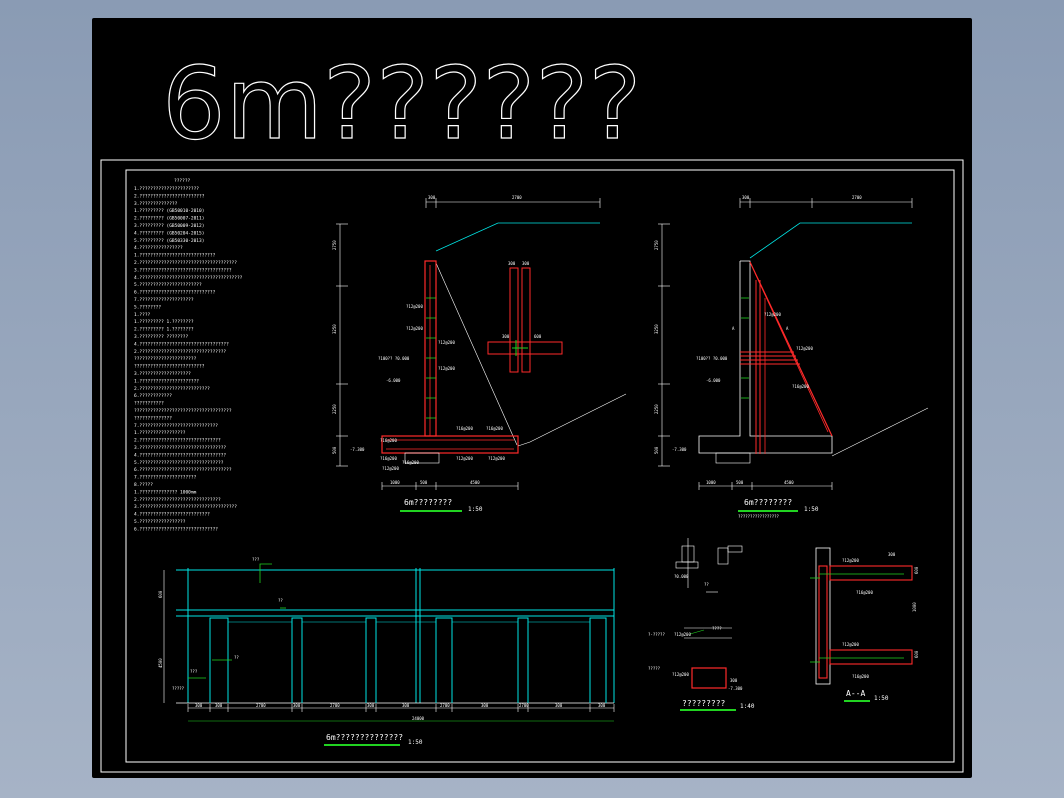 The image size is (1064, 798). Describe the element at coordinates (165, 492) in the screenshot. I see `notes-line: 1.?????????????? 1000mm` at that location.